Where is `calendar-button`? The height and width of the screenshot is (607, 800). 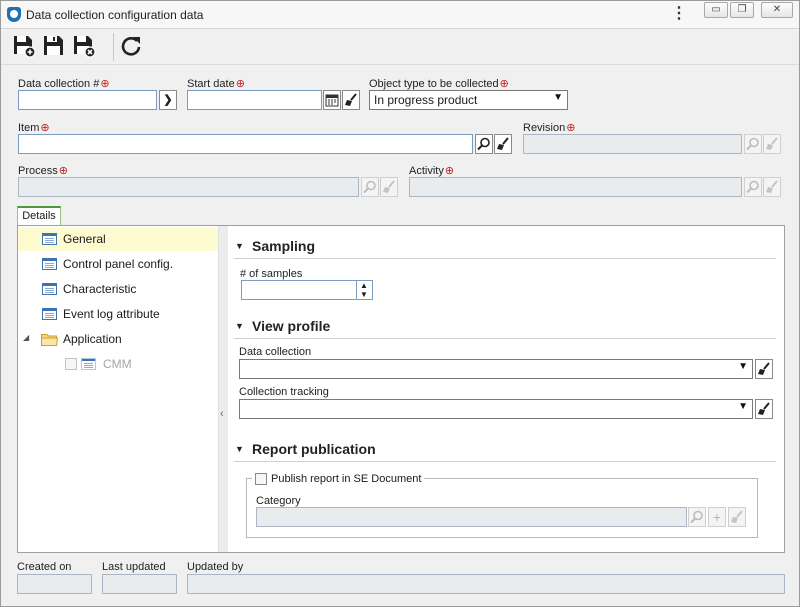 calendar-button is located at coordinates (332, 100).